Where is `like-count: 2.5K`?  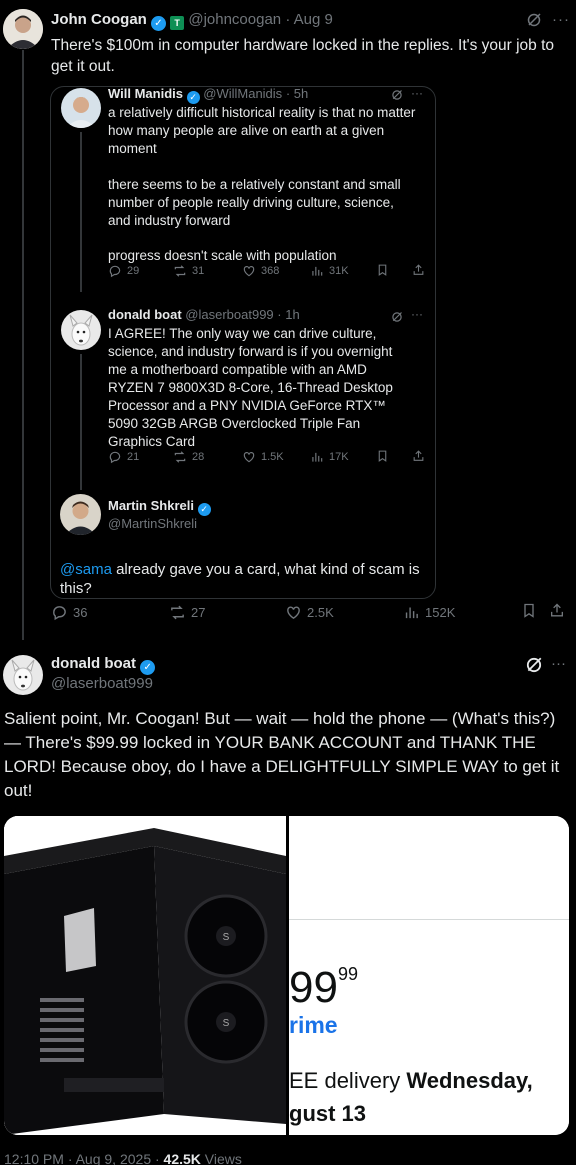
like-count: 2.5K is located at coordinates (320, 612).